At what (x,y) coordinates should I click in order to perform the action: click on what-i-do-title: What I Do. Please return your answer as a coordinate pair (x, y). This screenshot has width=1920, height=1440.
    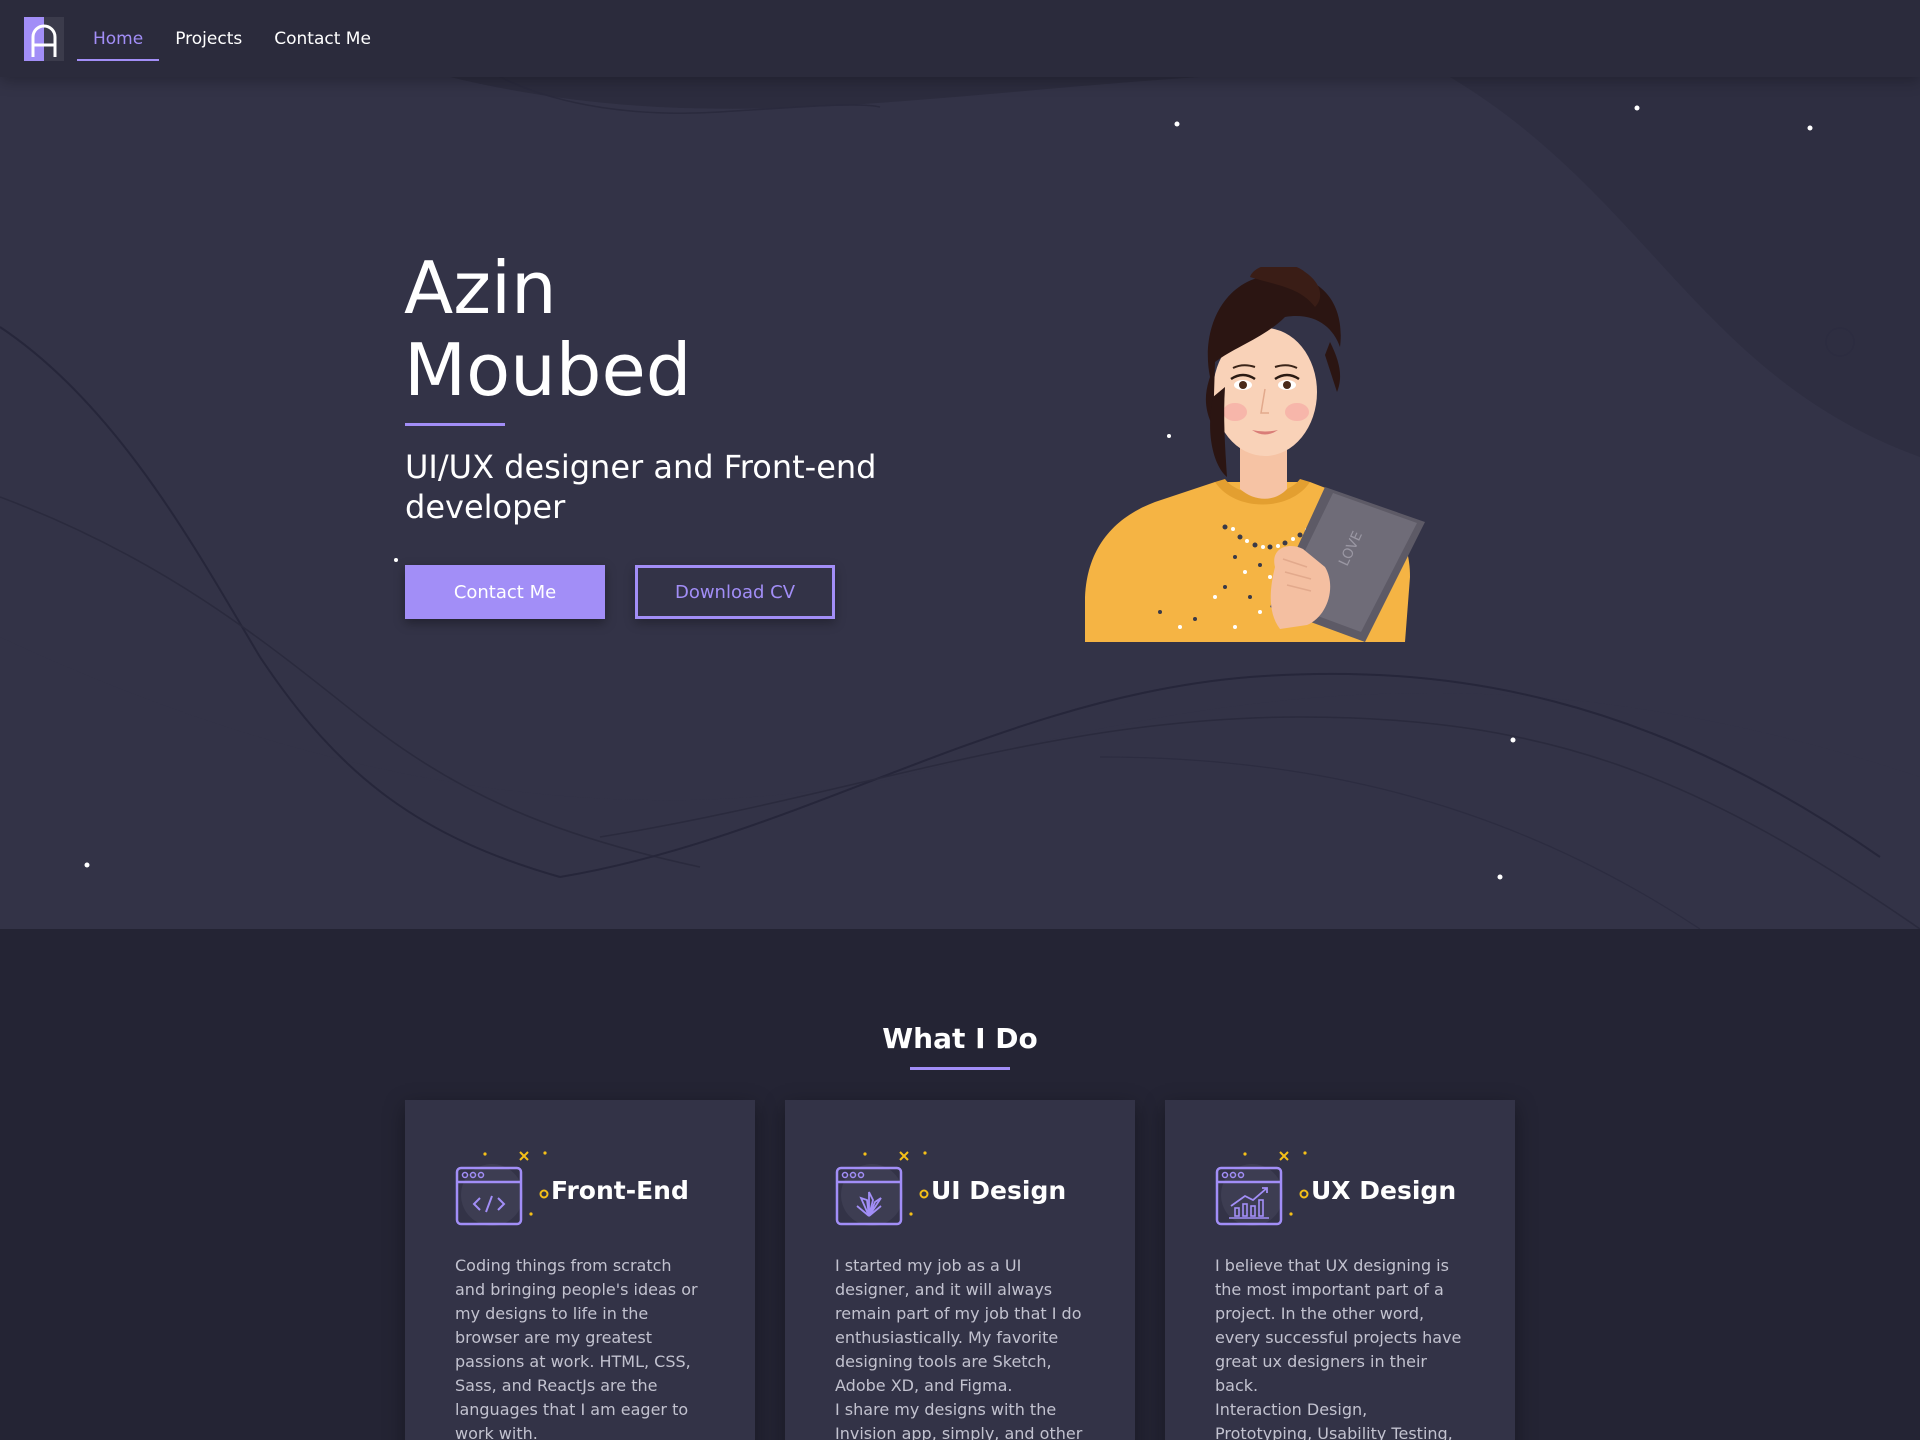
    Looking at the image, I should click on (960, 1038).